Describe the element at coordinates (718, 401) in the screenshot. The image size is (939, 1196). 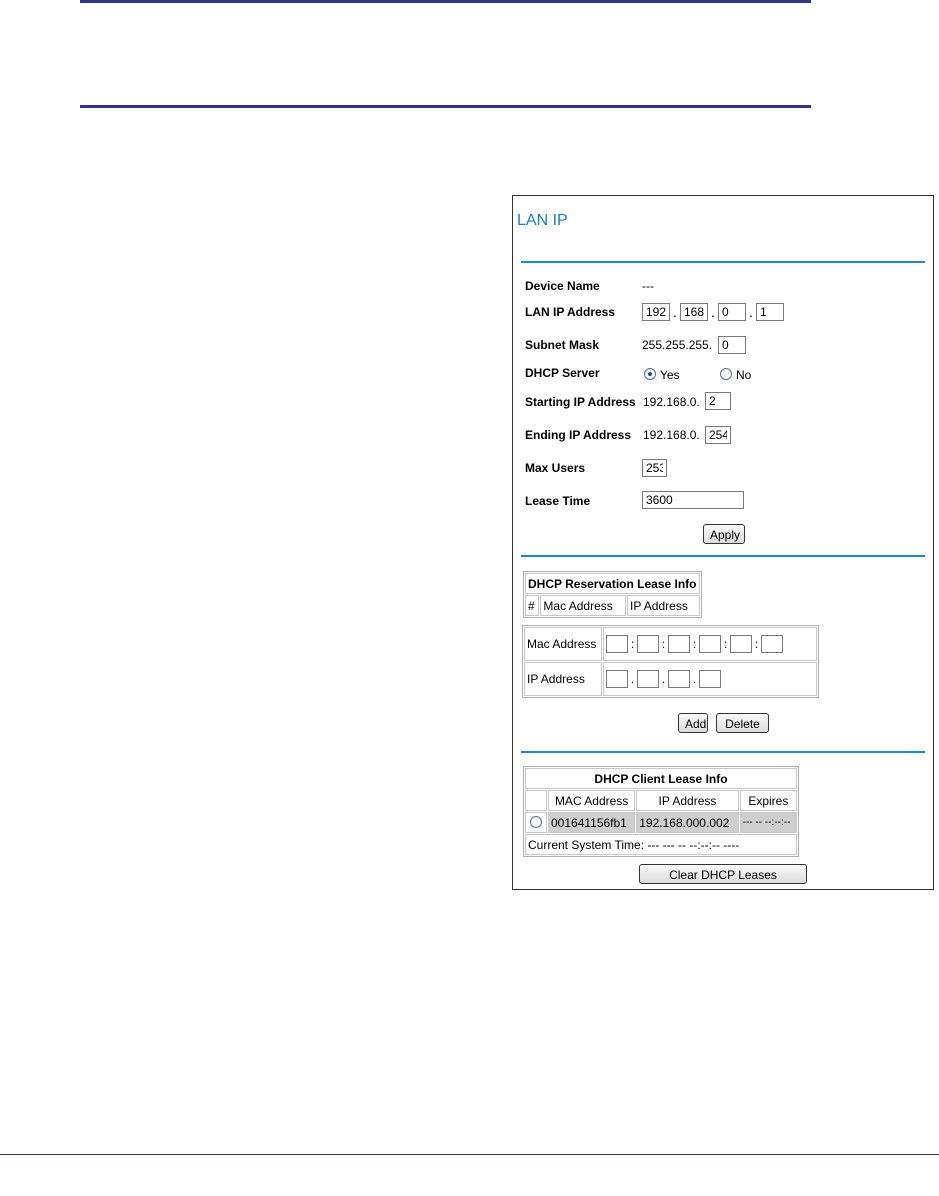
I see `starting-ip-input` at that location.